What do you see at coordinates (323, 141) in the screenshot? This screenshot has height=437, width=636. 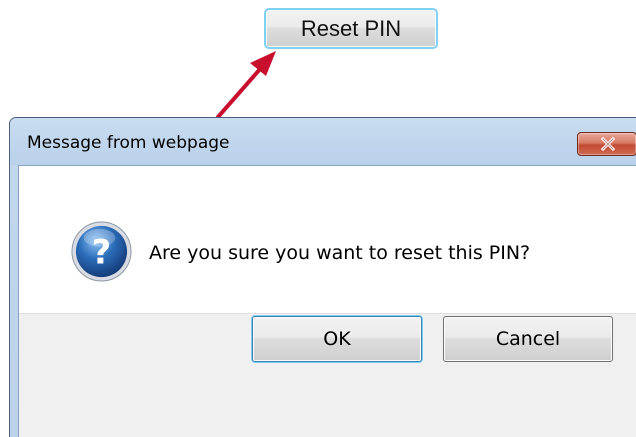 I see `dialog-titlebar: Message from webpage` at bounding box center [323, 141].